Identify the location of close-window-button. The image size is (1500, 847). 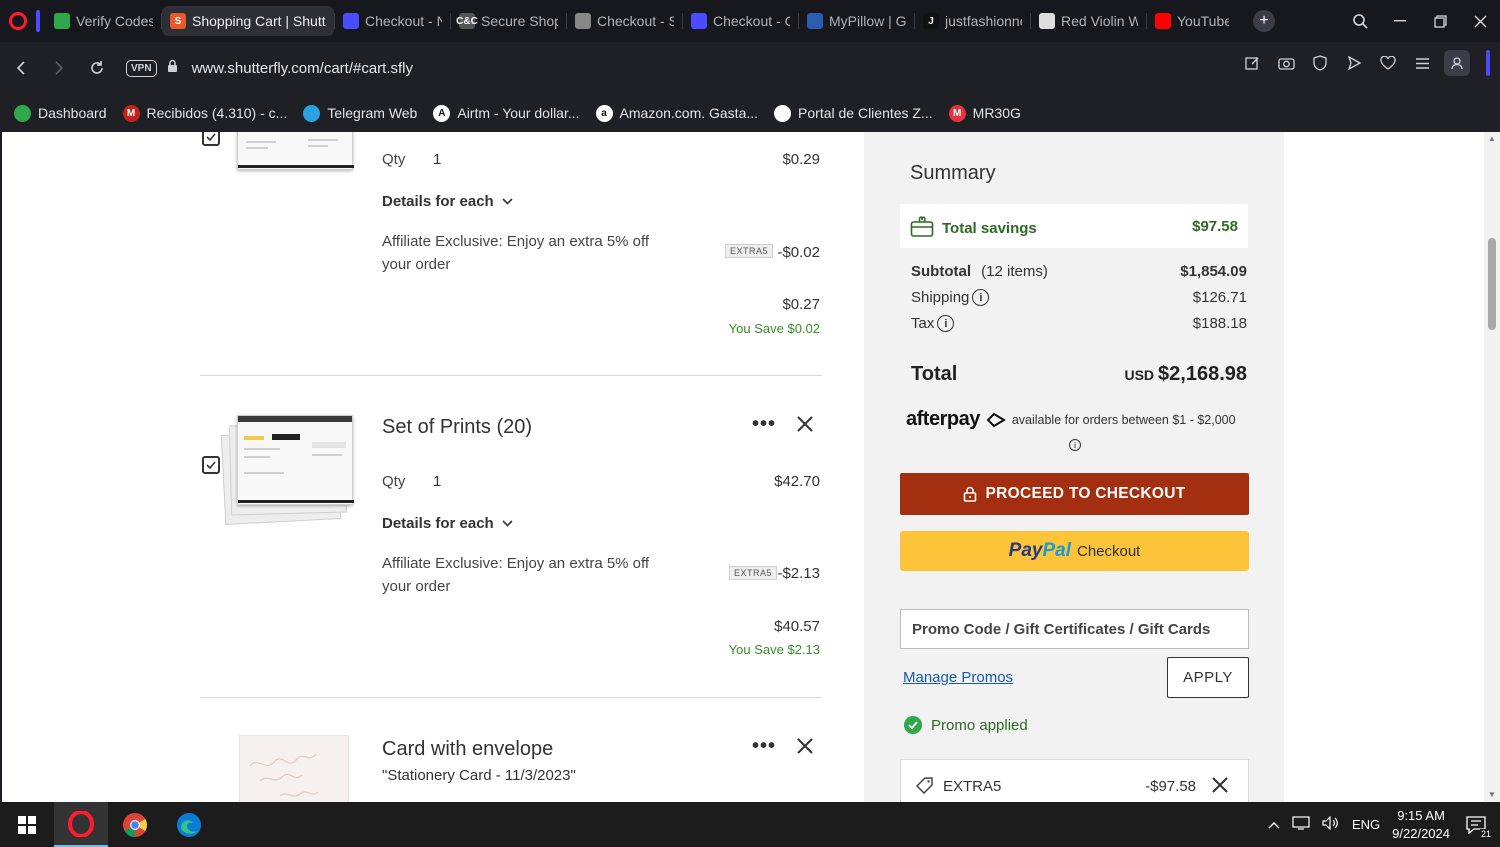
(1480, 21).